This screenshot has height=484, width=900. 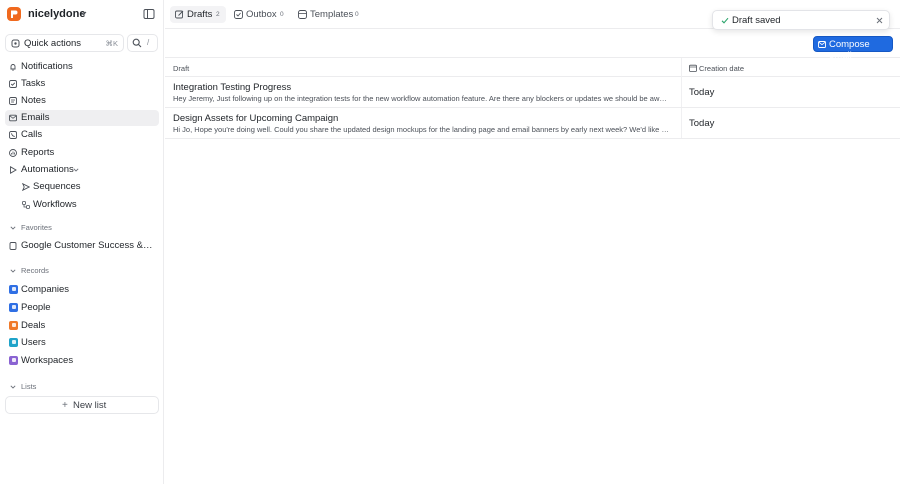 What do you see at coordinates (82, 67) in the screenshot?
I see `sidebar-item-notifications: Notifications` at bounding box center [82, 67].